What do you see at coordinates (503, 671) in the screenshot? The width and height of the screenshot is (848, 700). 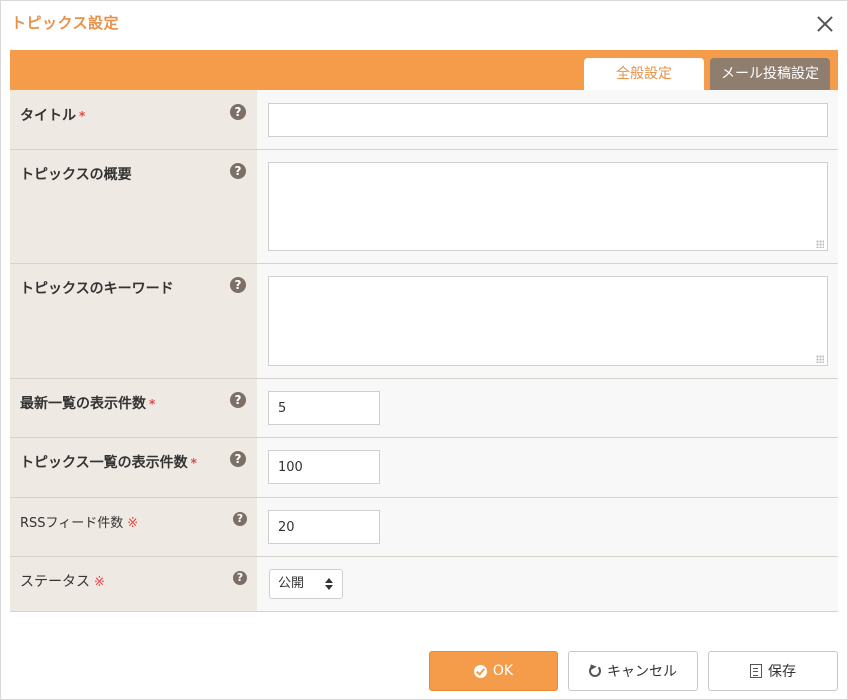 I see `ok-button-label: OK` at bounding box center [503, 671].